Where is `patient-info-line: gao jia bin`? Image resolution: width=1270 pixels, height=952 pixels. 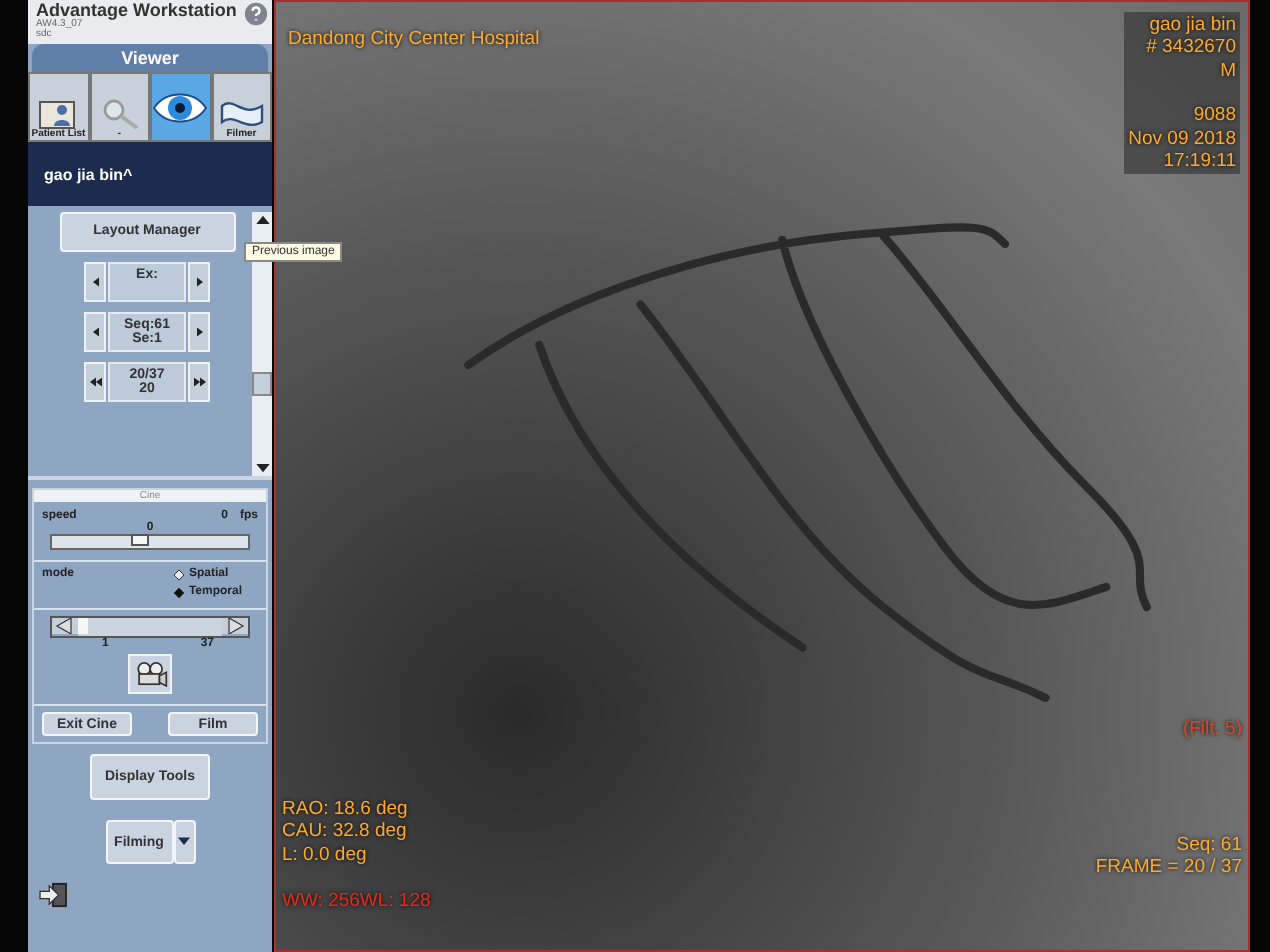
patient-info-line: gao jia bin is located at coordinates (1192, 25).